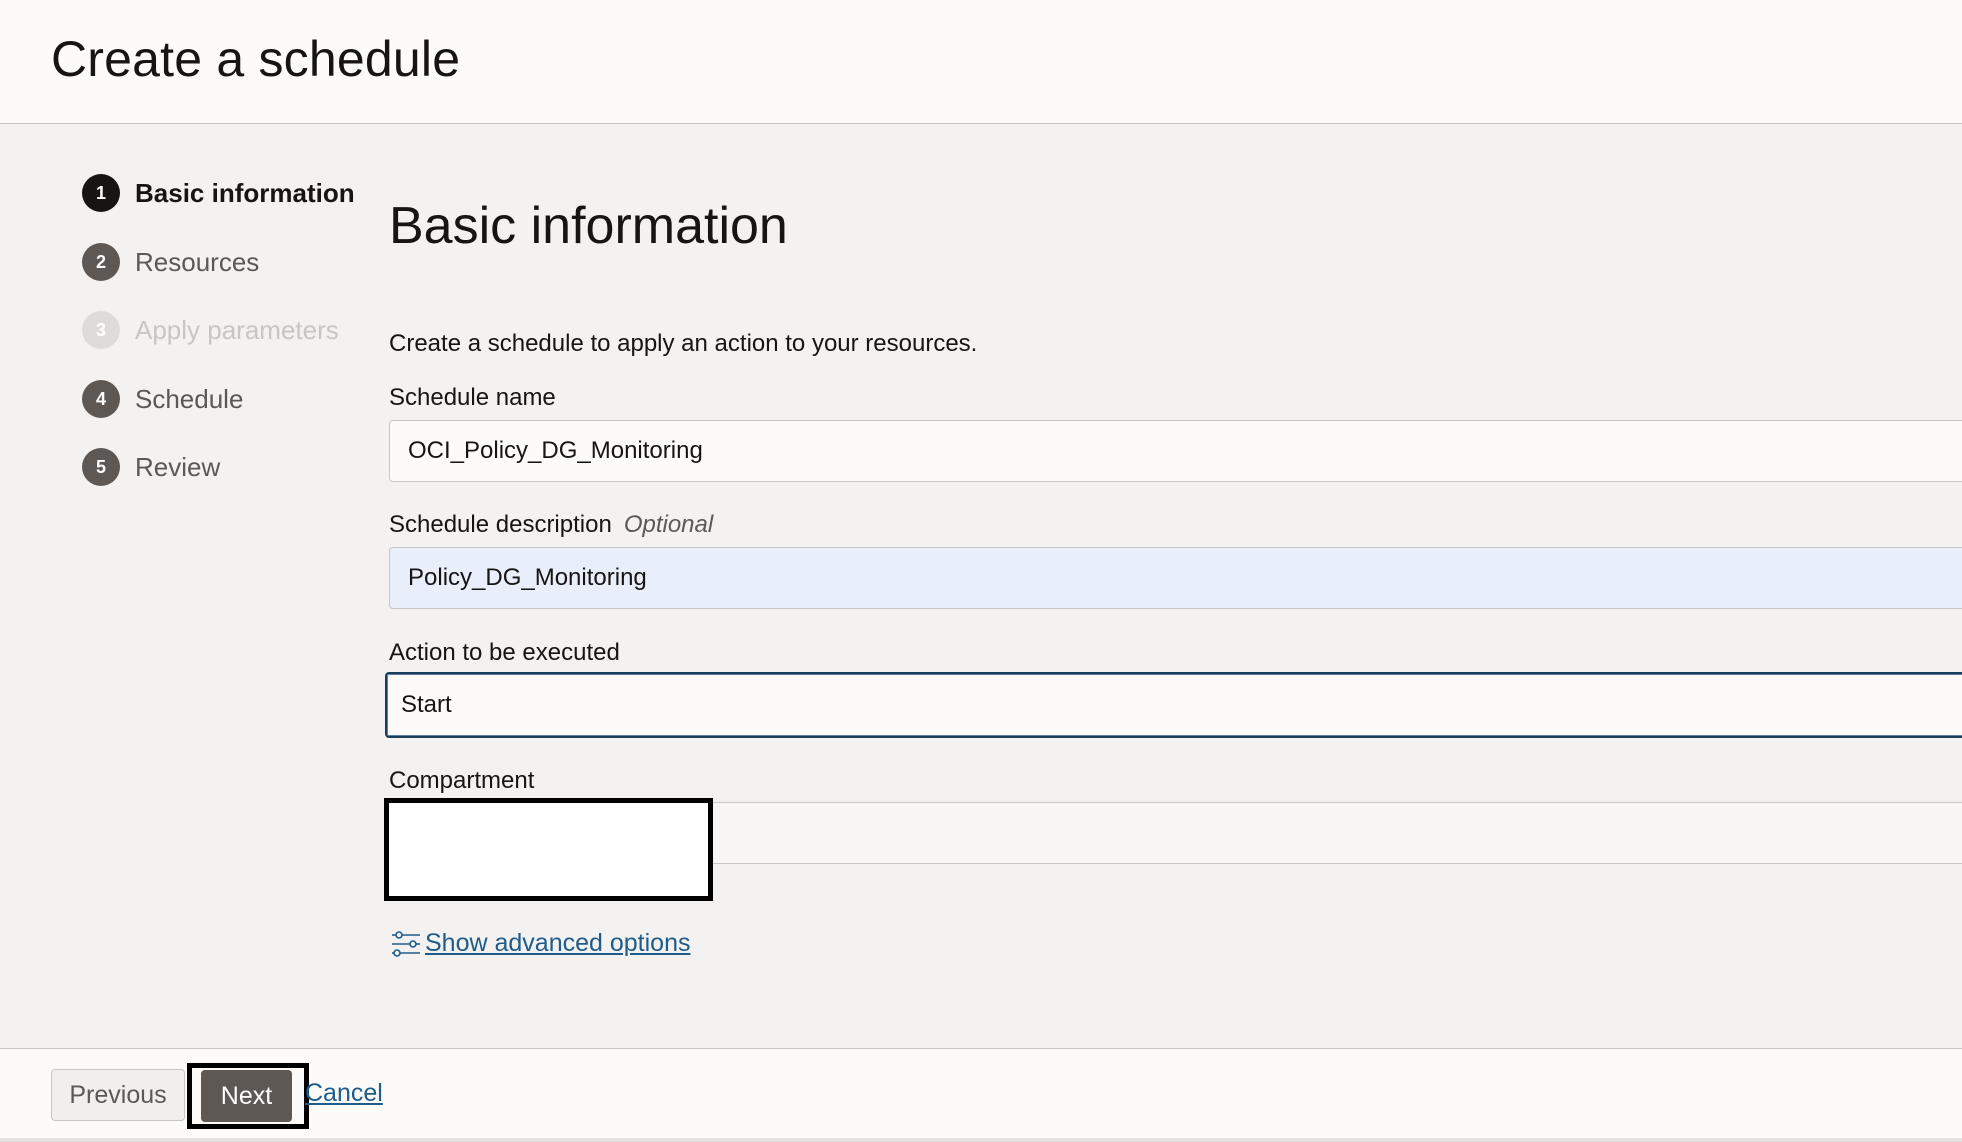 The width and height of the screenshot is (1962, 1142). What do you see at coordinates (178, 466) in the screenshot?
I see `step-label: Review` at bounding box center [178, 466].